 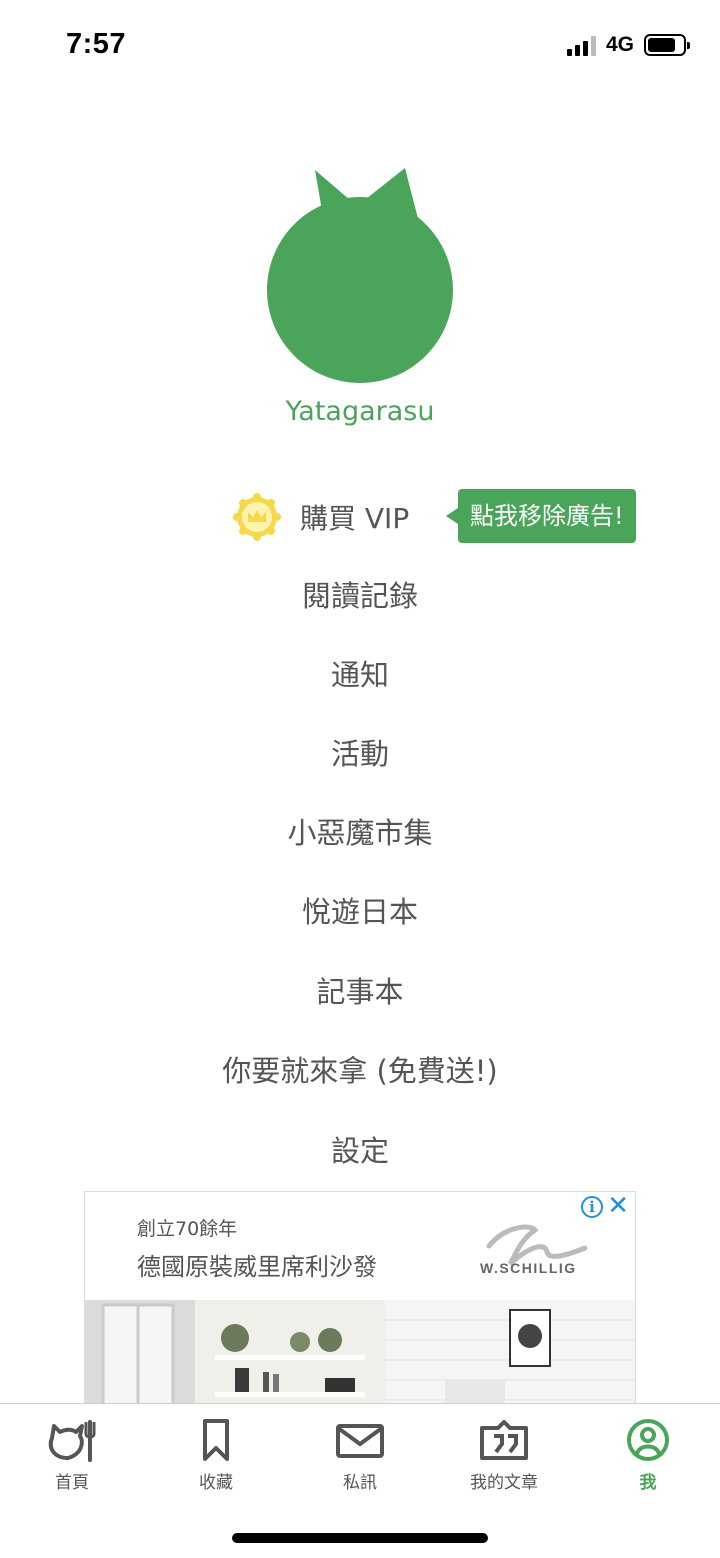 What do you see at coordinates (360, 45) in the screenshot?
I see `status-bar: 7:57 4G` at bounding box center [360, 45].